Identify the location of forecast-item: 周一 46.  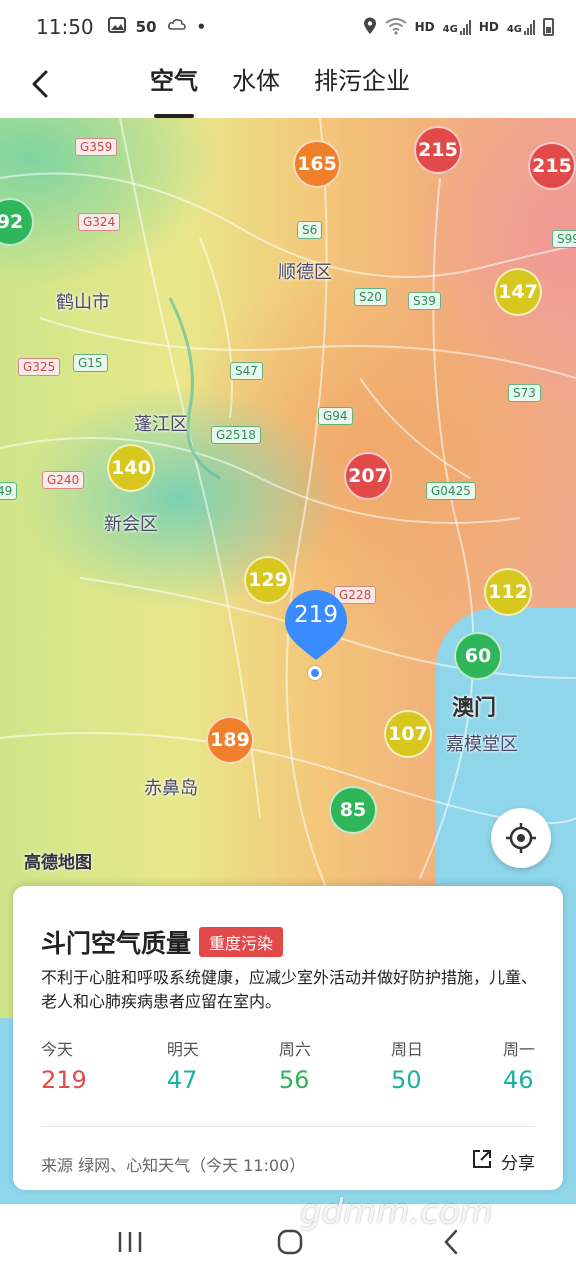
(519, 1065).